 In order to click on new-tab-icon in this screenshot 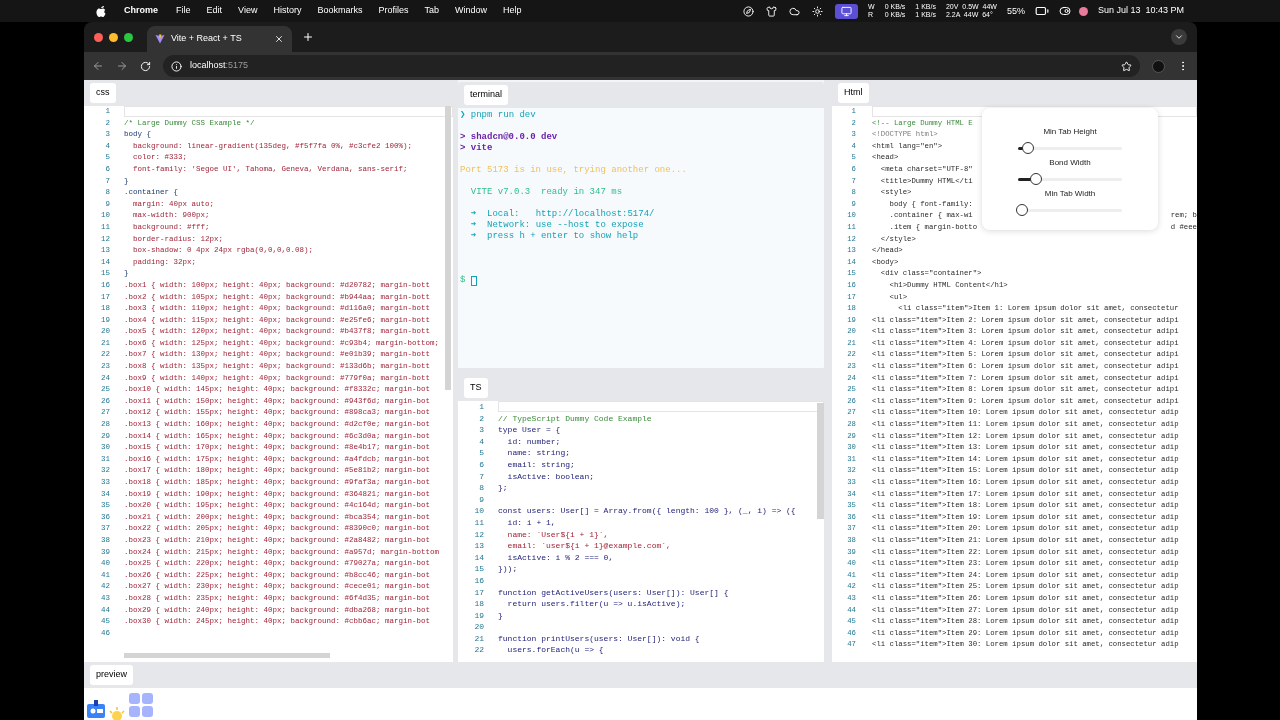, I will do `click(308, 37)`.